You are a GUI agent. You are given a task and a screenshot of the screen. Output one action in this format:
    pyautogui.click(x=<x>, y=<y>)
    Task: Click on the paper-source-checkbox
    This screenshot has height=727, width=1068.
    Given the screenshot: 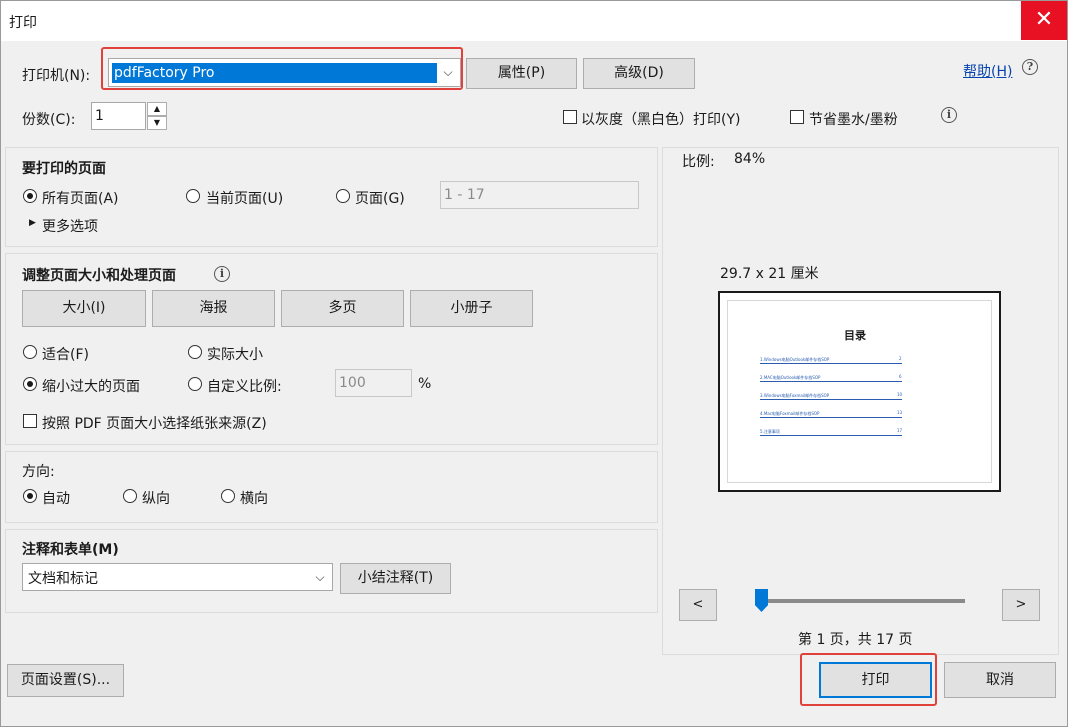 What is the action you would take?
    pyautogui.click(x=30, y=421)
    